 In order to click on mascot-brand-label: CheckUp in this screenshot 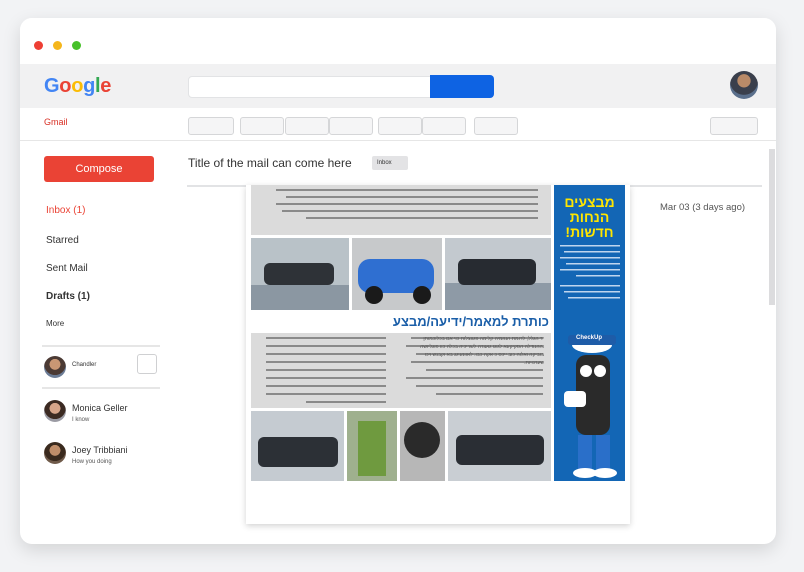, I will do `click(589, 338)`.